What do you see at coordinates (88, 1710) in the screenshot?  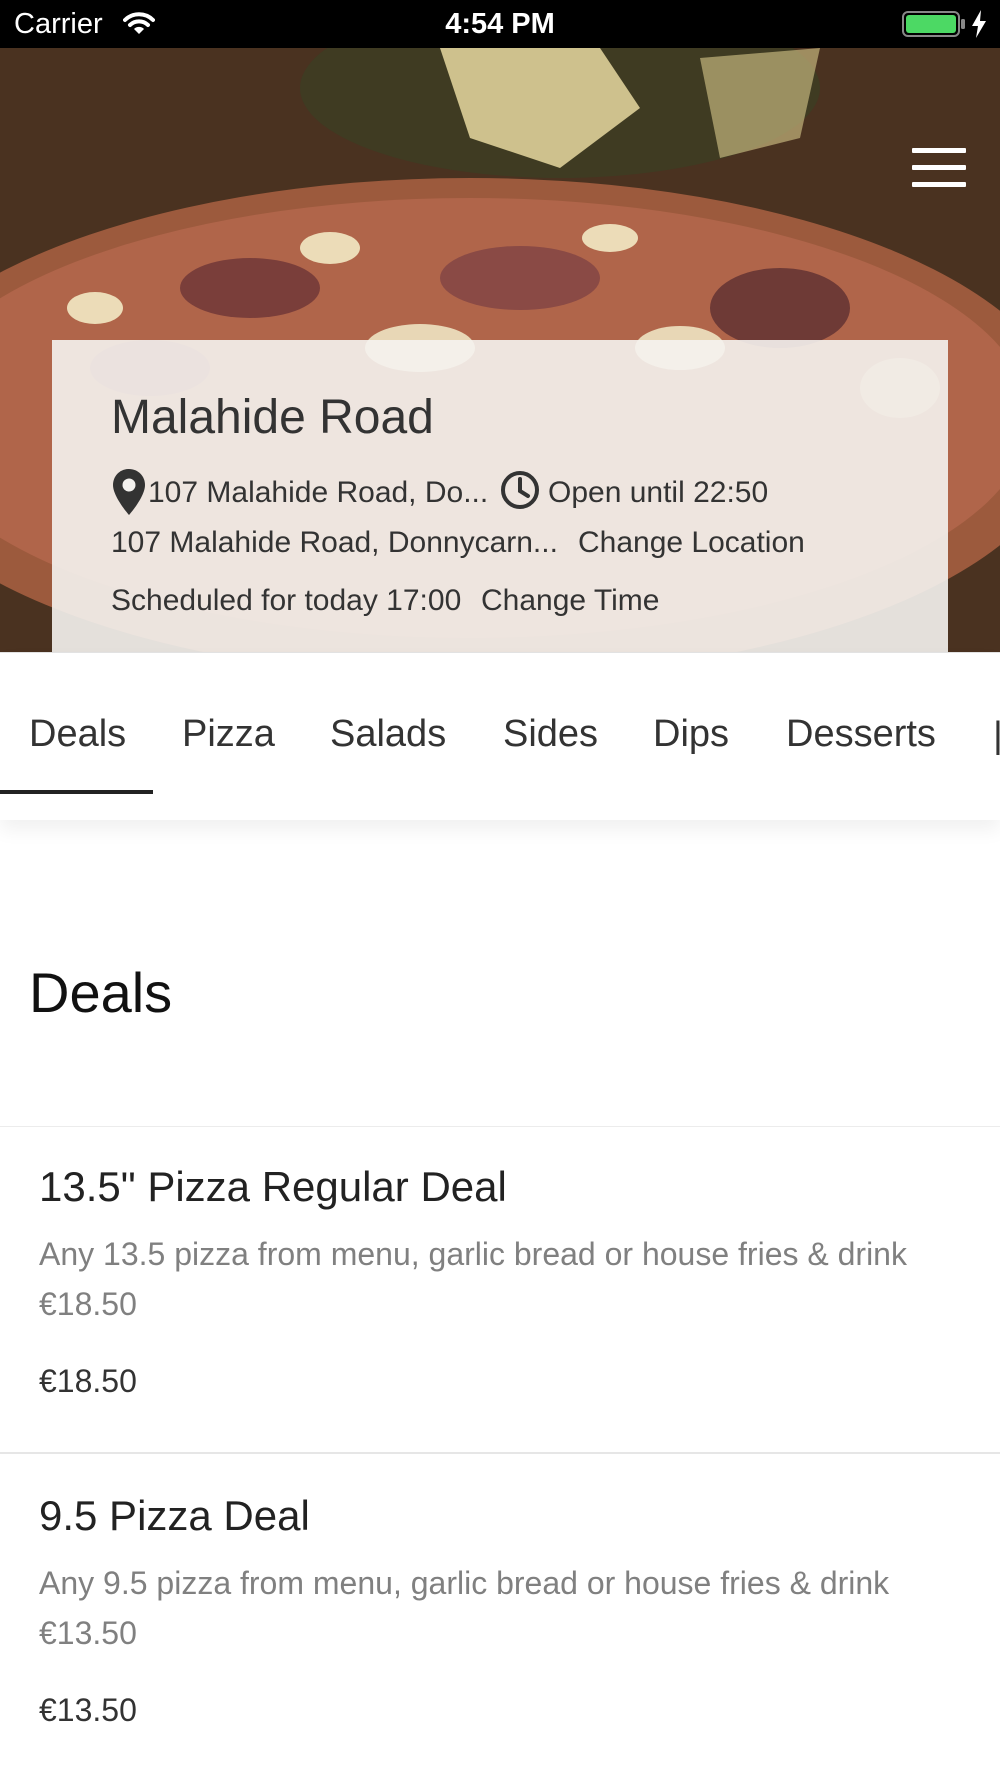 I see `deal-price: €13.50` at bounding box center [88, 1710].